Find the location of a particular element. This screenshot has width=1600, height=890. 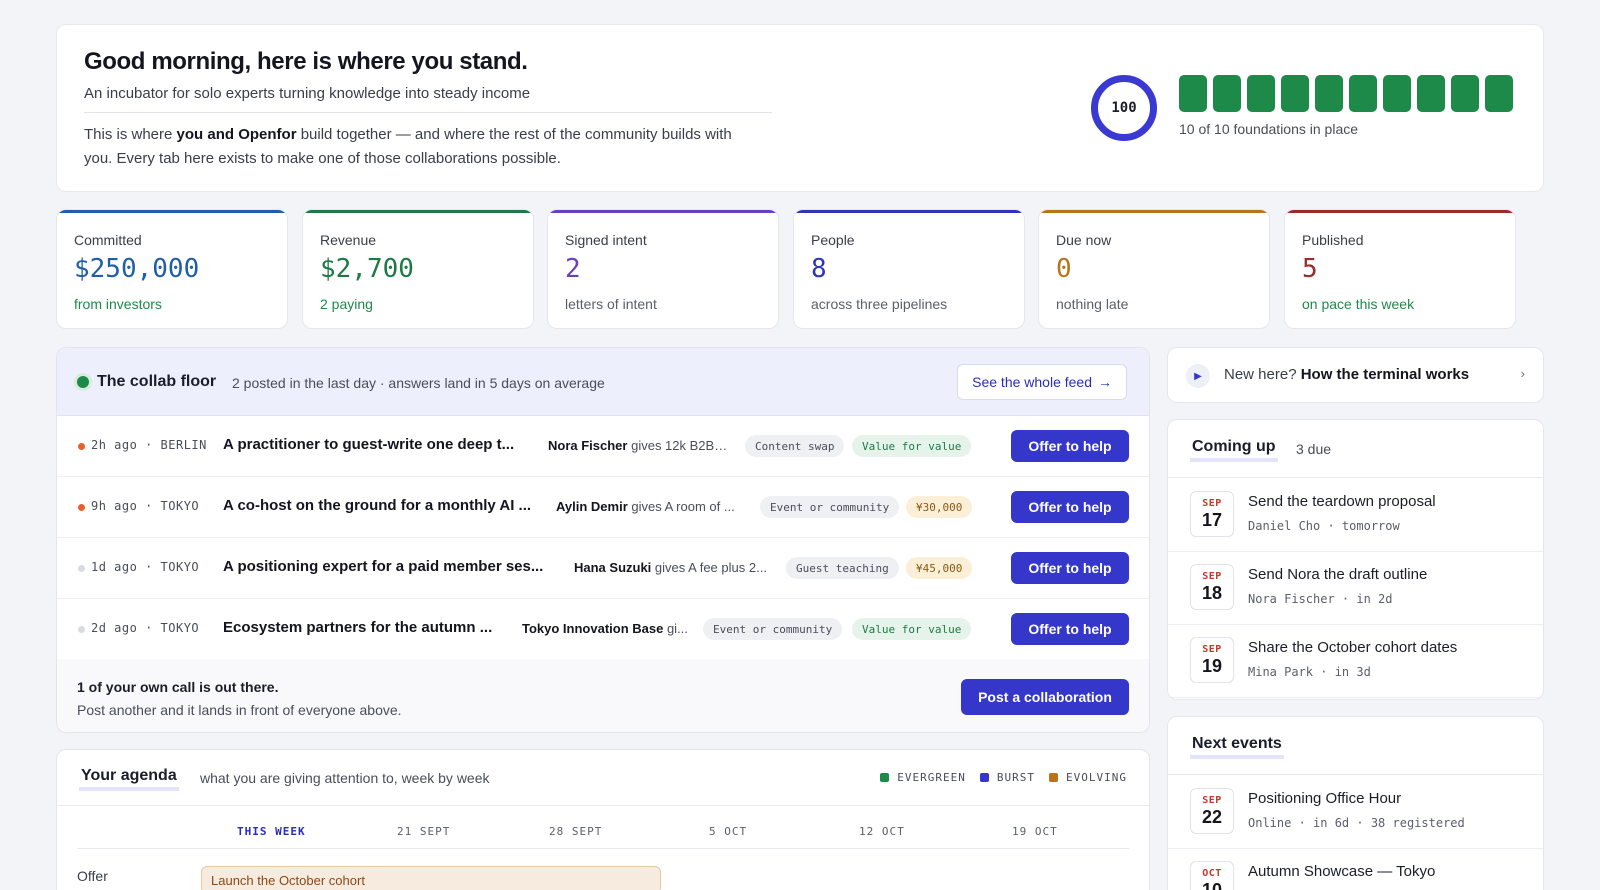

how-terminal-works-link: ▶ New here? How the terminal works › is located at coordinates (1355, 375).